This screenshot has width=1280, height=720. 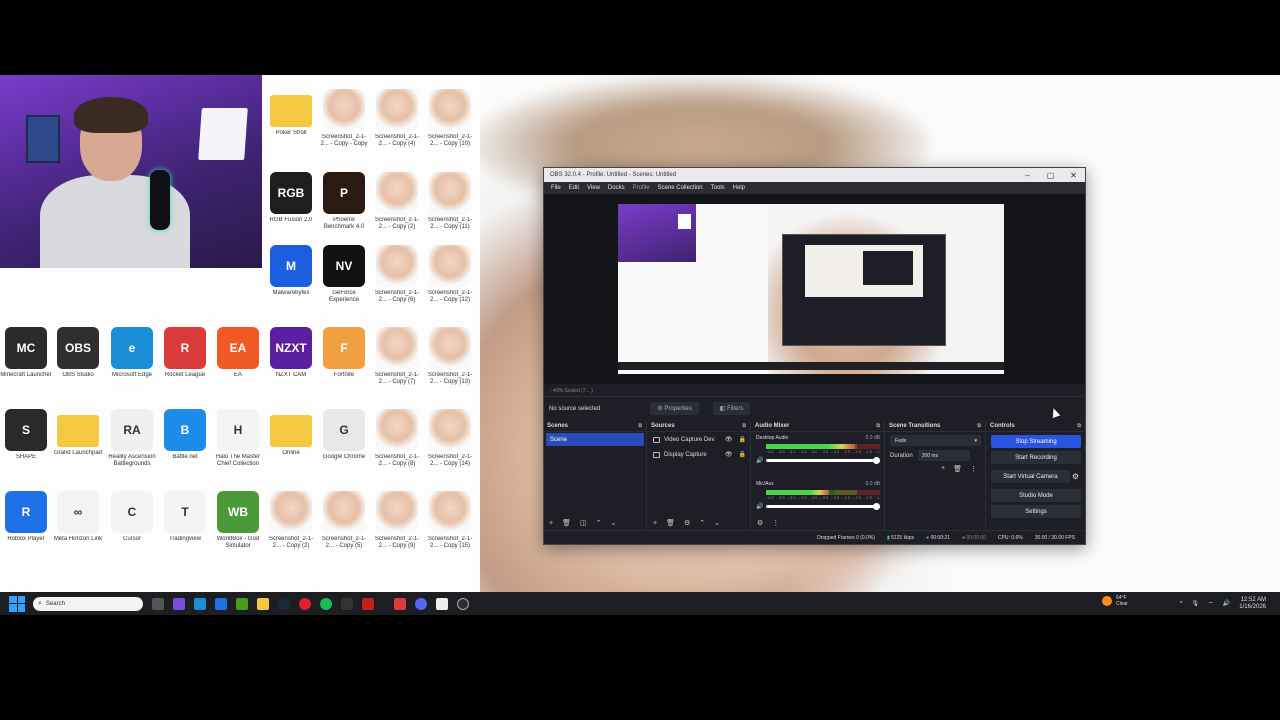 I want to click on source-properties-icon: ⚙, so click(x=687, y=523).